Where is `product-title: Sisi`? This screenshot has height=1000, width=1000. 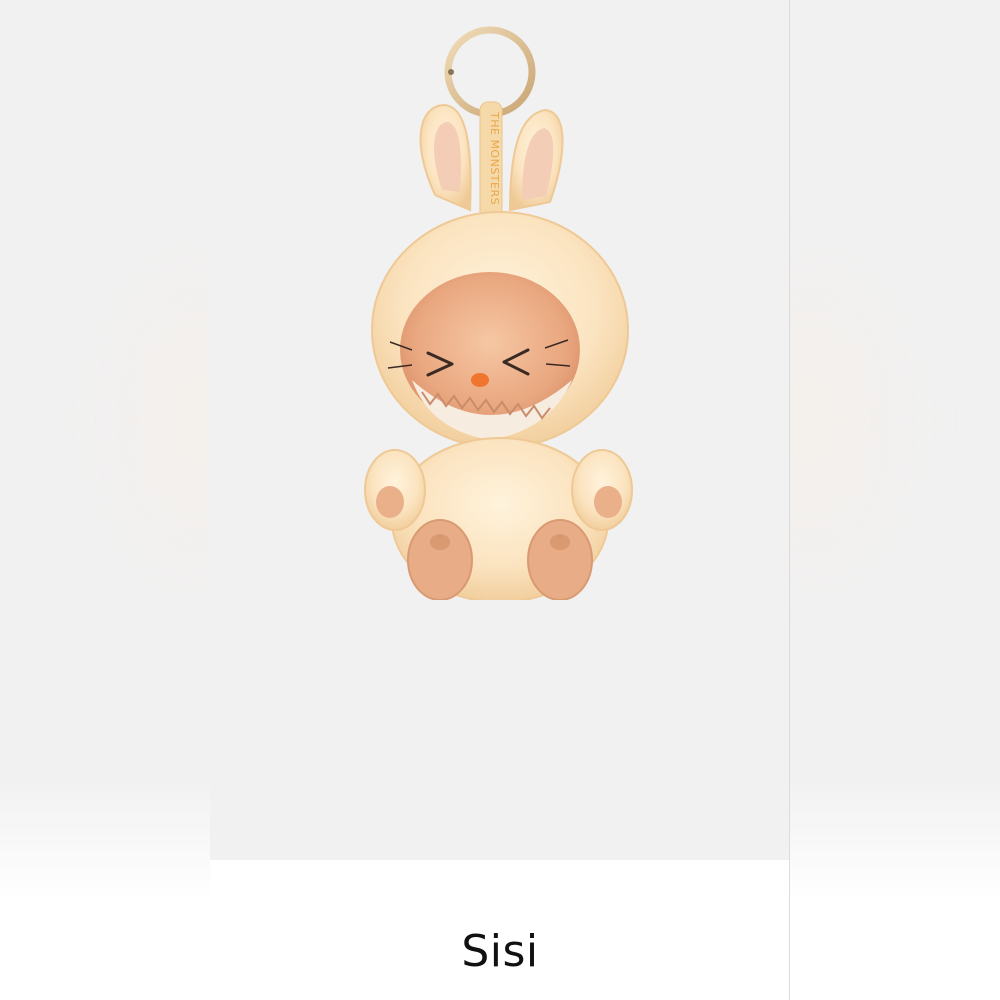 product-title: Sisi is located at coordinates (500, 951).